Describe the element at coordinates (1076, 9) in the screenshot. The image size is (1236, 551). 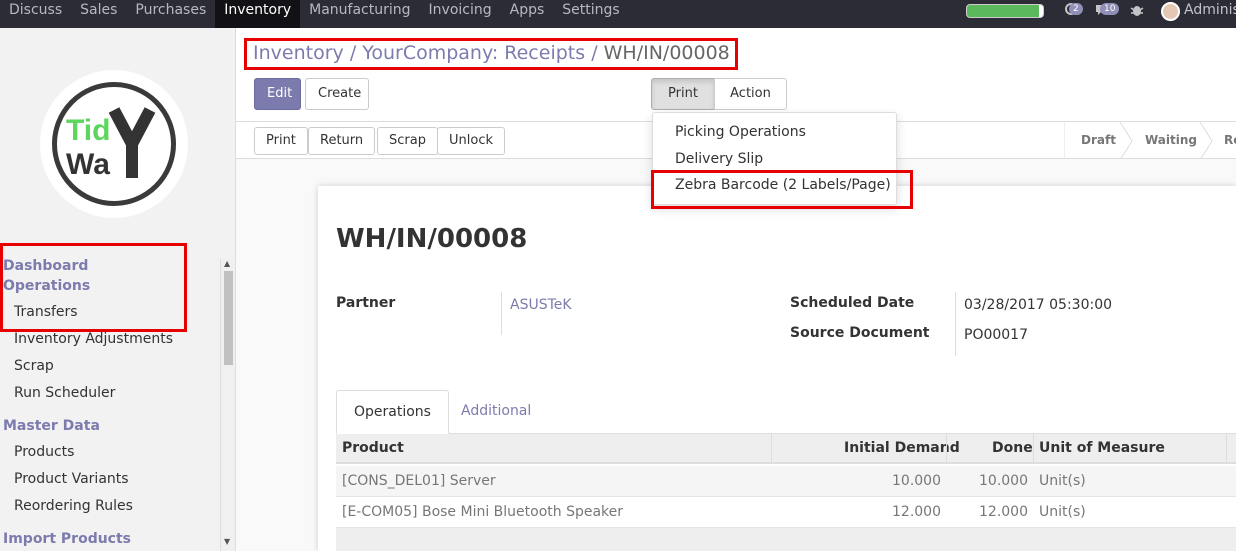
I see `activity-count-badge: 2` at that location.